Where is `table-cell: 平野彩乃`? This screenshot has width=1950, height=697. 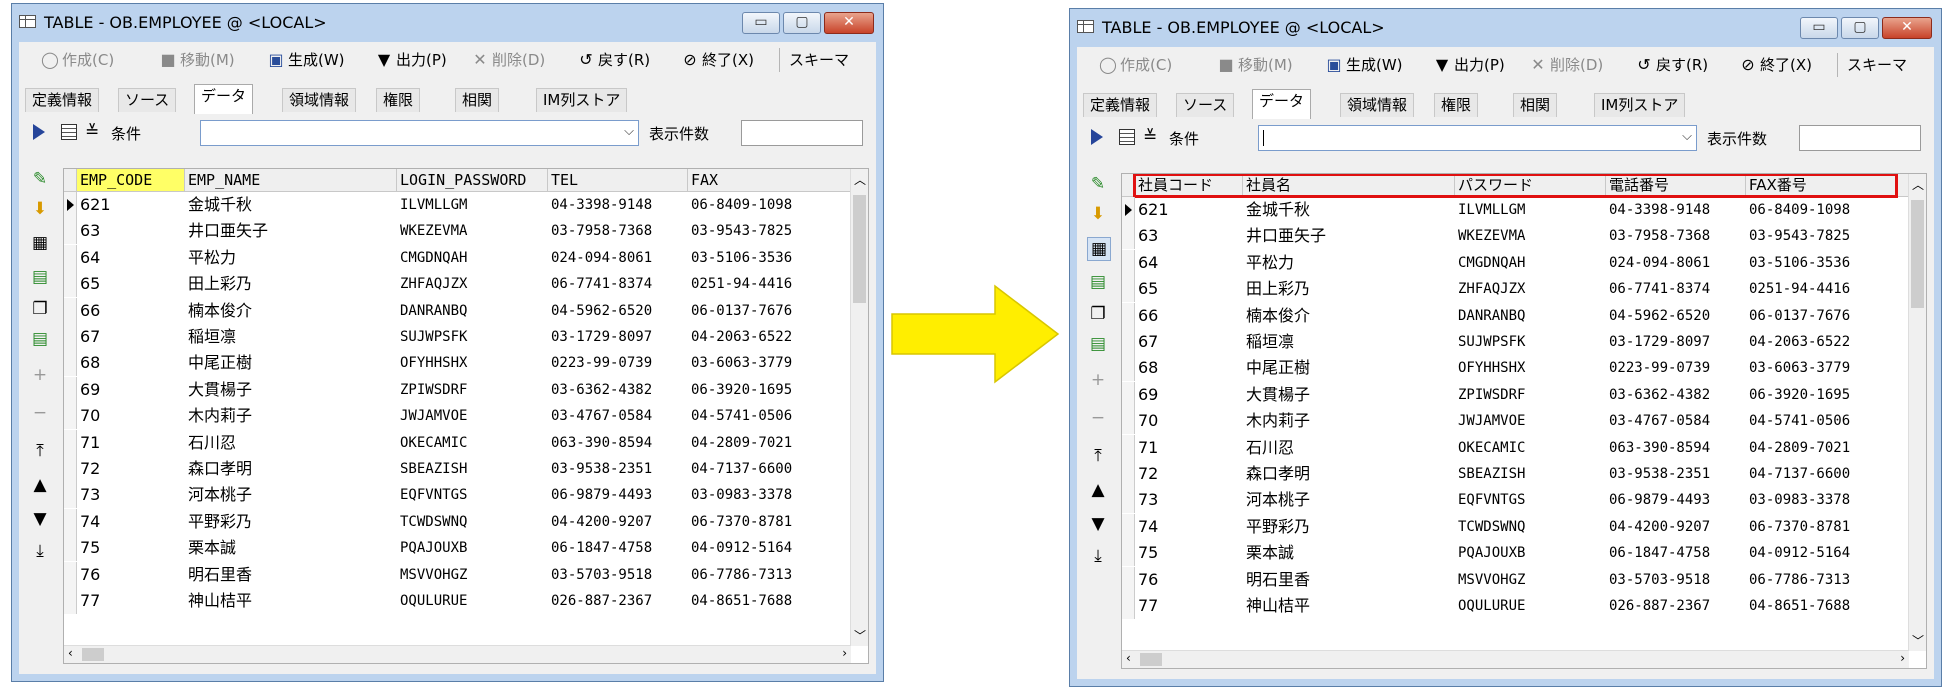
table-cell: 平野彩乃 is located at coordinates (1349, 527).